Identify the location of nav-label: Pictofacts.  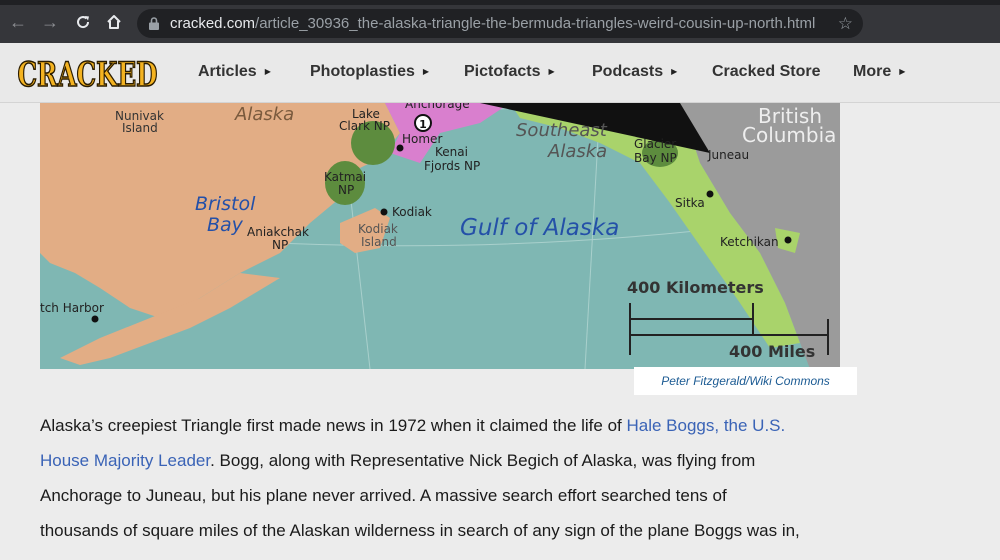
(502, 71).